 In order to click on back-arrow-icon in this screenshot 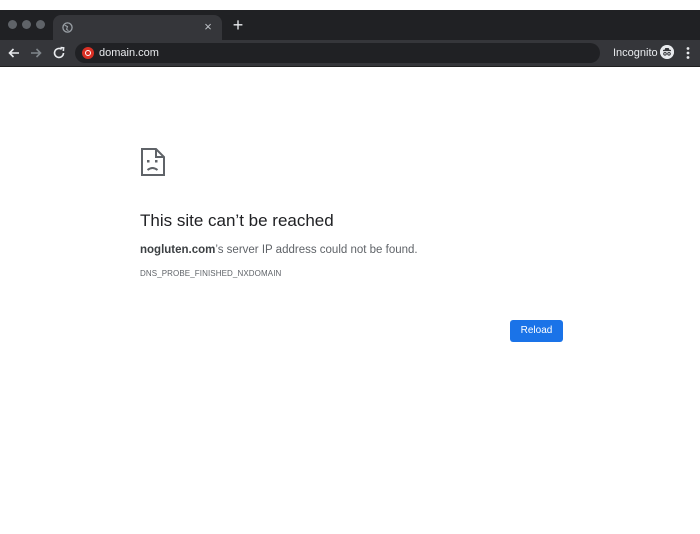, I will do `click(14, 53)`.